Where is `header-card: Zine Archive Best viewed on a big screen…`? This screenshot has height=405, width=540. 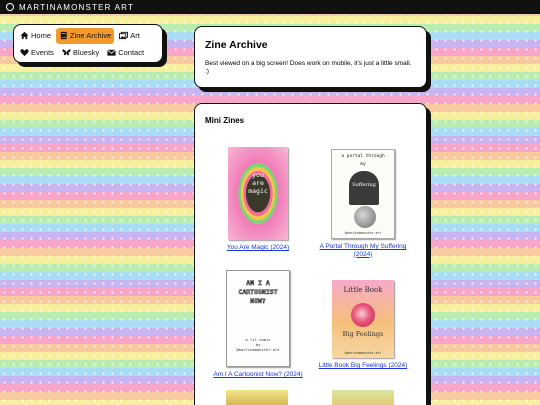
header-card: Zine Archive Best viewed on a big screen… is located at coordinates (310, 57).